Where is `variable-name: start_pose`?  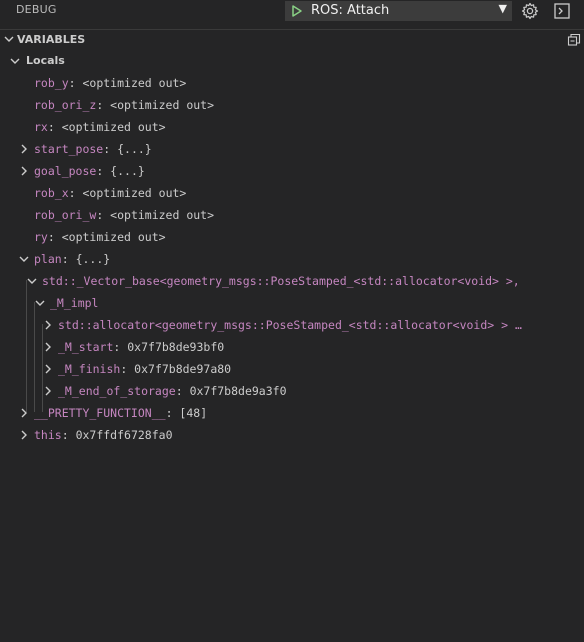
variable-name: start_pose is located at coordinates (69, 149).